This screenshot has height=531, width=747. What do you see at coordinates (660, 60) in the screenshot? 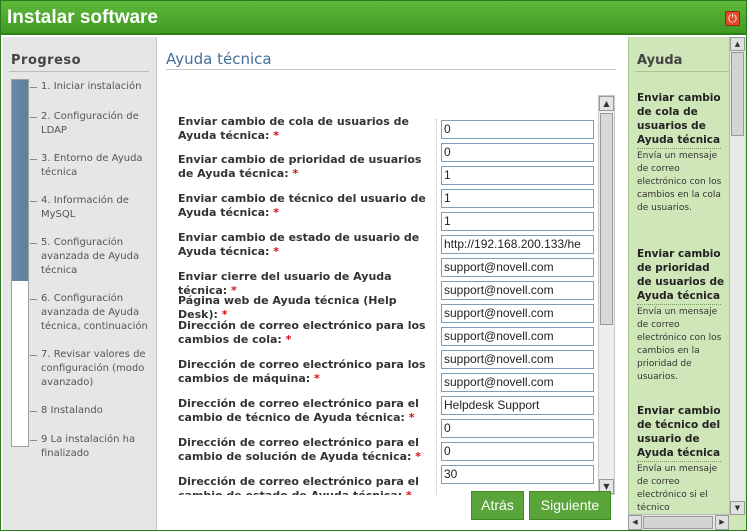
I see `help-title: Ayuda` at bounding box center [660, 60].